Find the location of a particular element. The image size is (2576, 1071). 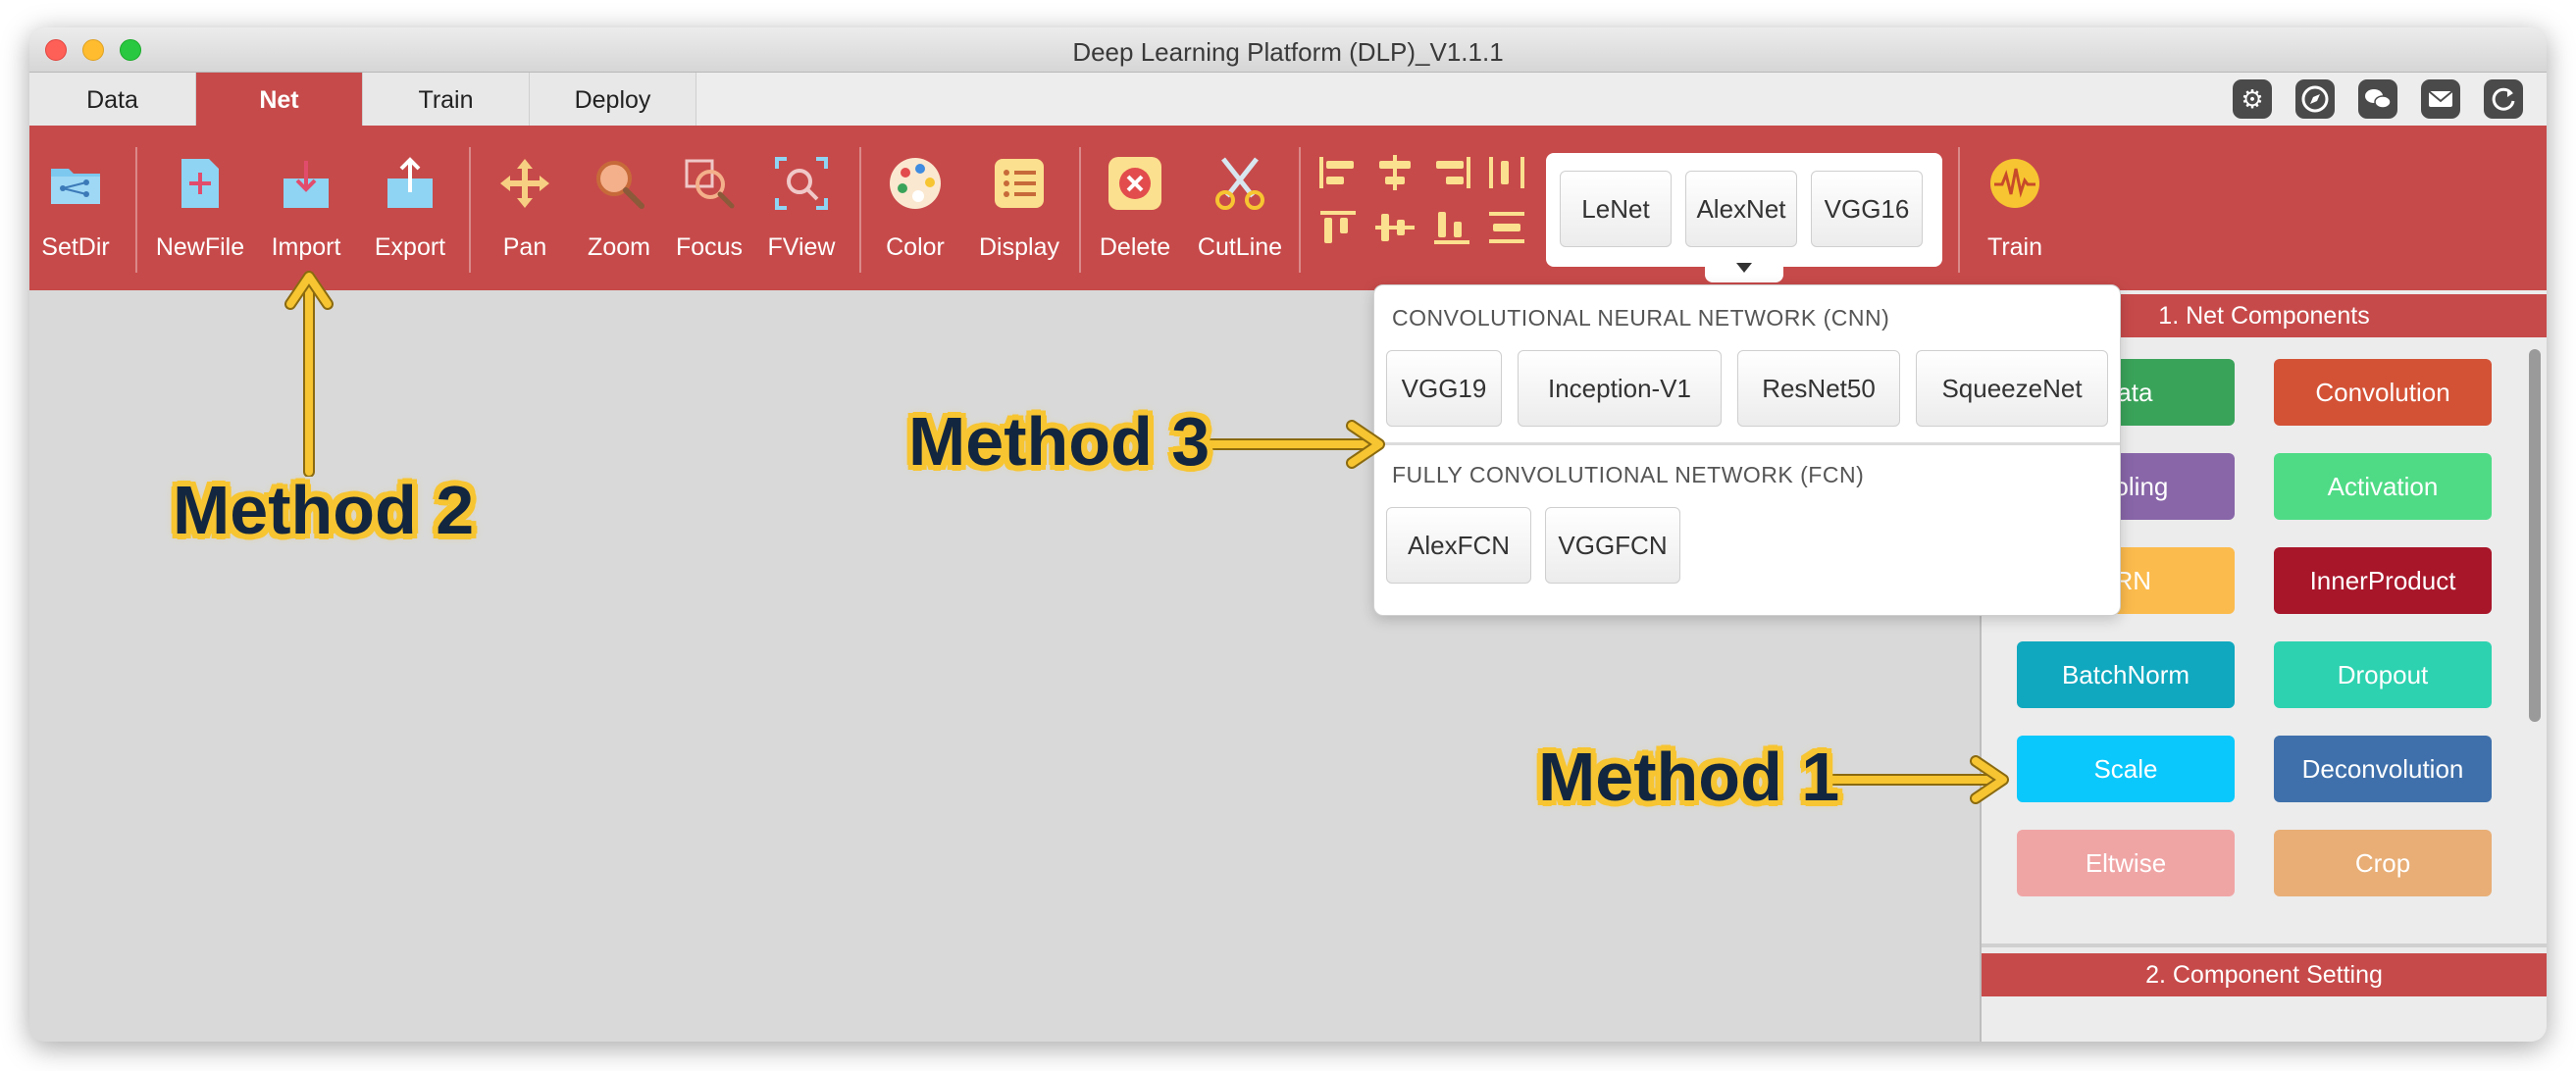

focus-button: Focus is located at coordinates (709, 208).